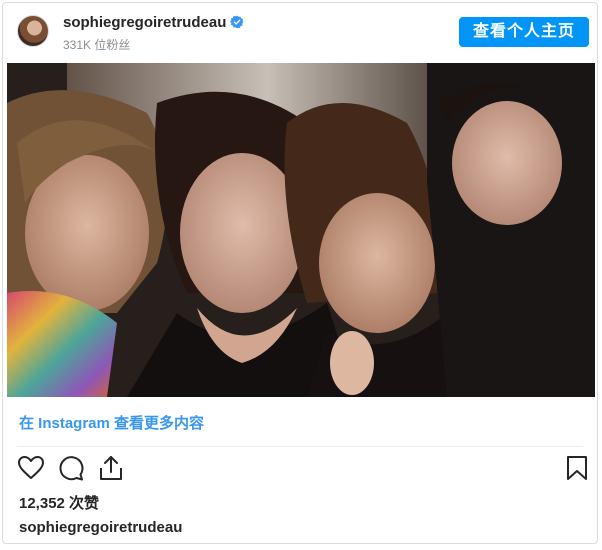 The width and height of the screenshot is (602, 550). I want to click on like-count: 12,352 次赞, so click(59, 502).